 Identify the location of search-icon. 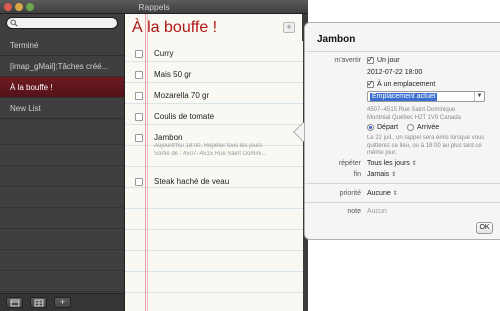
(14, 23).